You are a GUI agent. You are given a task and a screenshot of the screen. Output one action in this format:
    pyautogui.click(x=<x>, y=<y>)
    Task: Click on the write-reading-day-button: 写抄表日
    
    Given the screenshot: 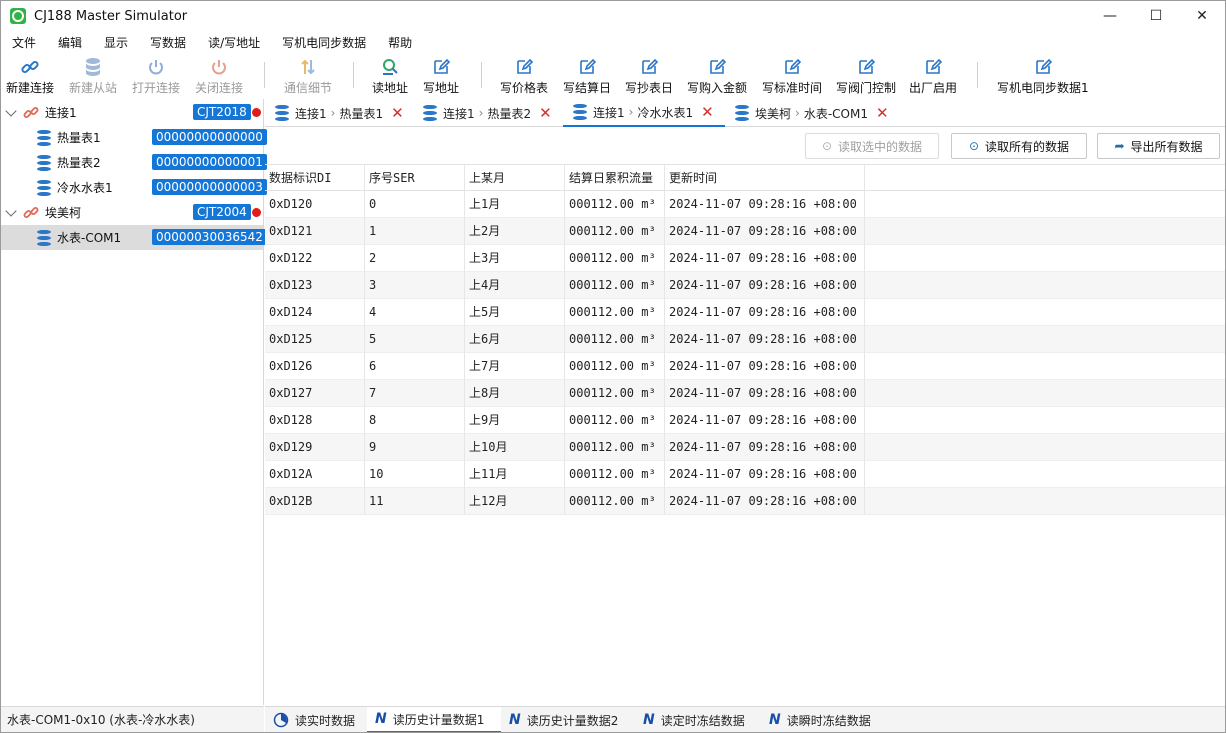 What is the action you would take?
    pyautogui.click(x=649, y=76)
    